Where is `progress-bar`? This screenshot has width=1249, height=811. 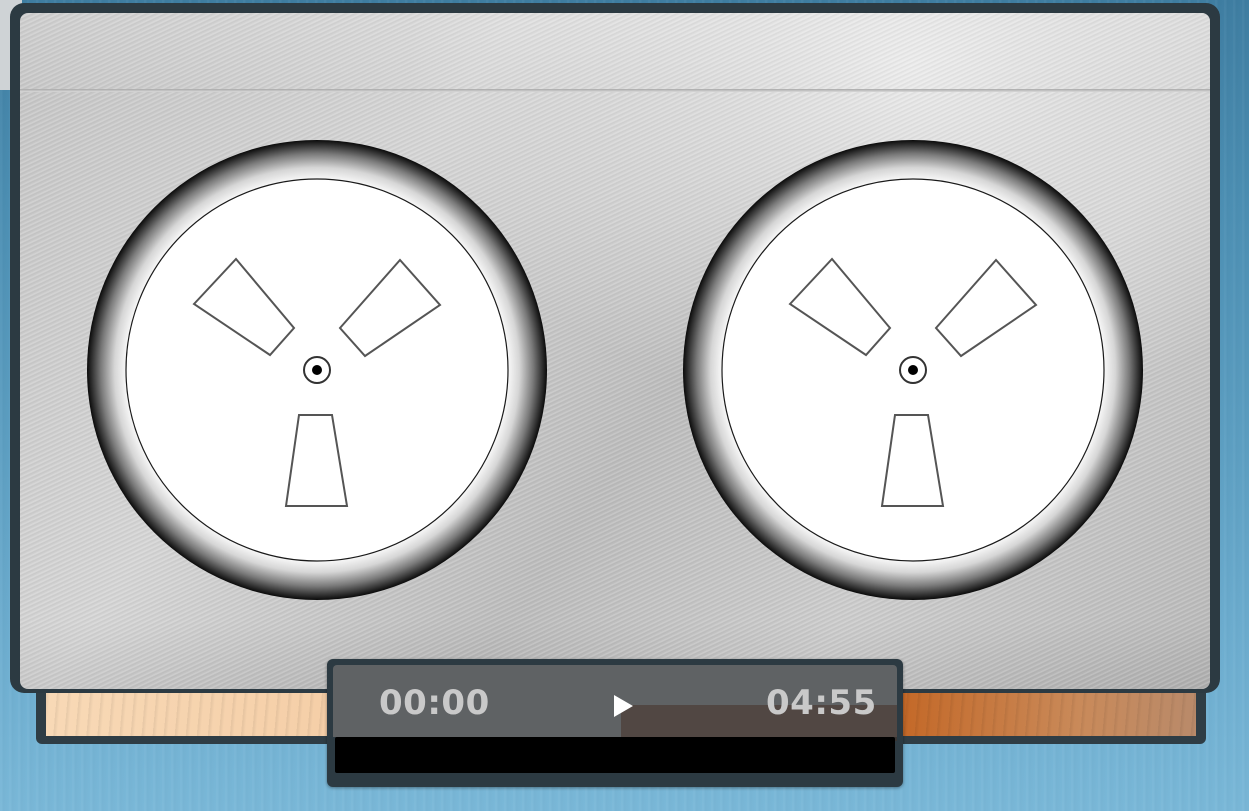
progress-bar is located at coordinates (615, 755).